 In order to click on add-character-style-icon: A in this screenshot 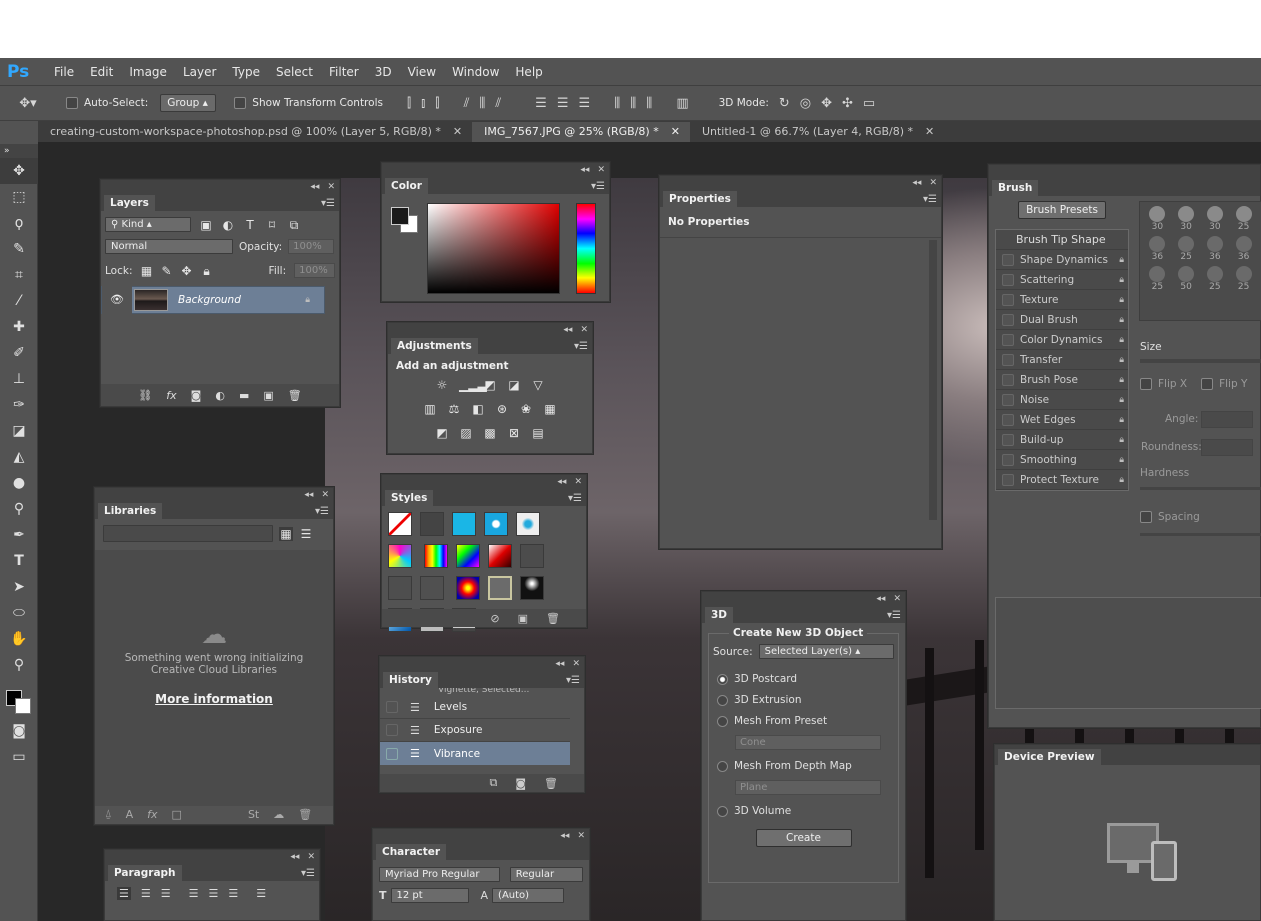, I will do `click(130, 814)`.